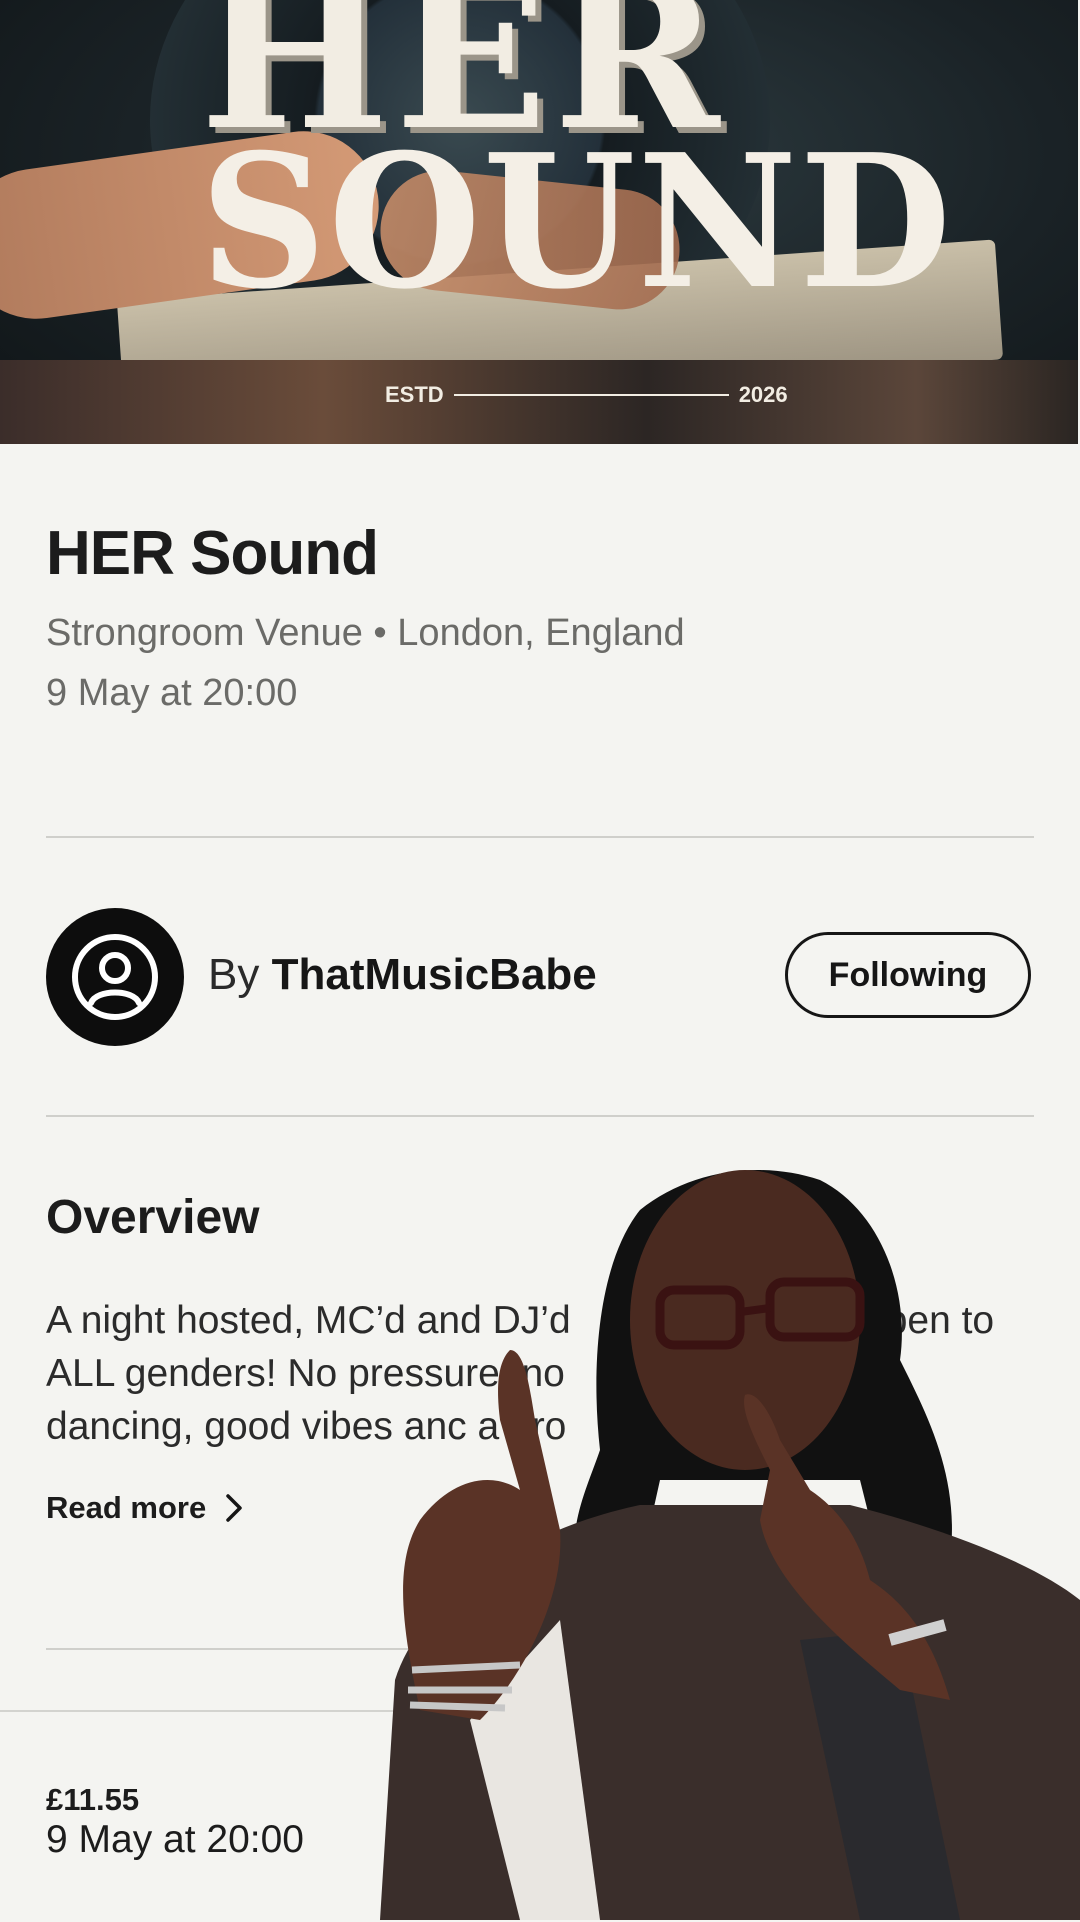 This screenshot has height=1922, width=1080. What do you see at coordinates (93, 1799) in the screenshot?
I see `ticket-price: £11.55` at bounding box center [93, 1799].